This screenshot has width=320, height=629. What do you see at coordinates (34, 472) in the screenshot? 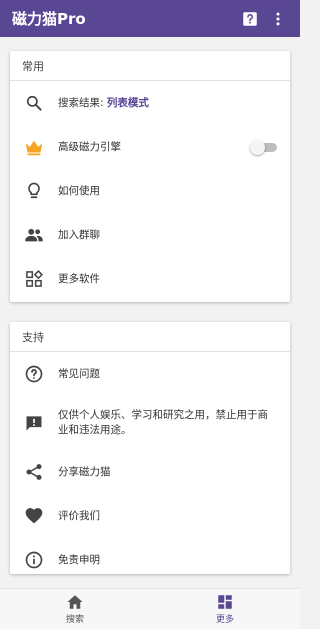
I see `share-icon` at bounding box center [34, 472].